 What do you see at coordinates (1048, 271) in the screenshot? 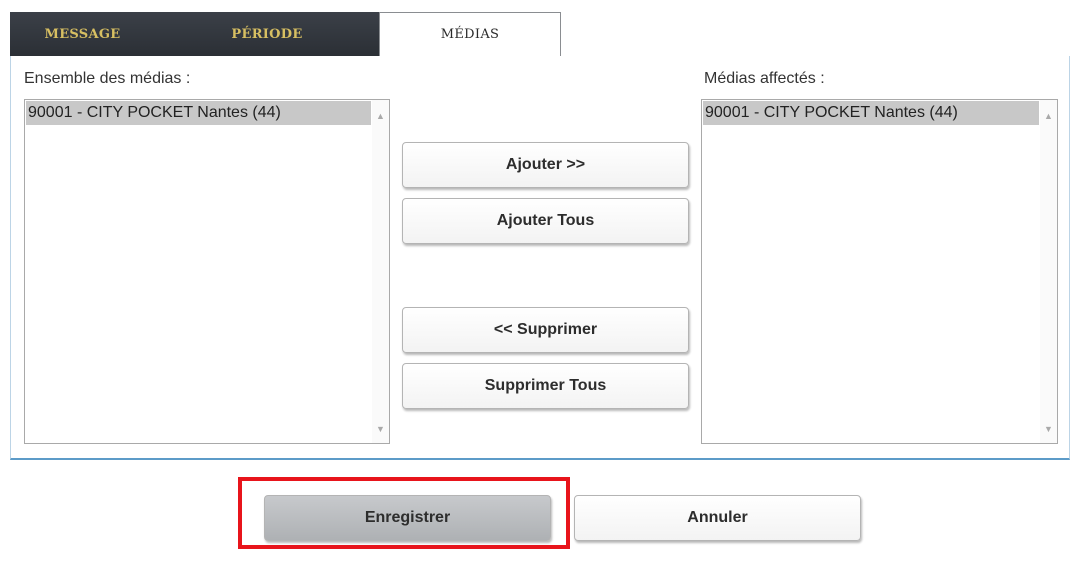
I see `assigned-media-scrollbar: ▲ ▼` at bounding box center [1048, 271].